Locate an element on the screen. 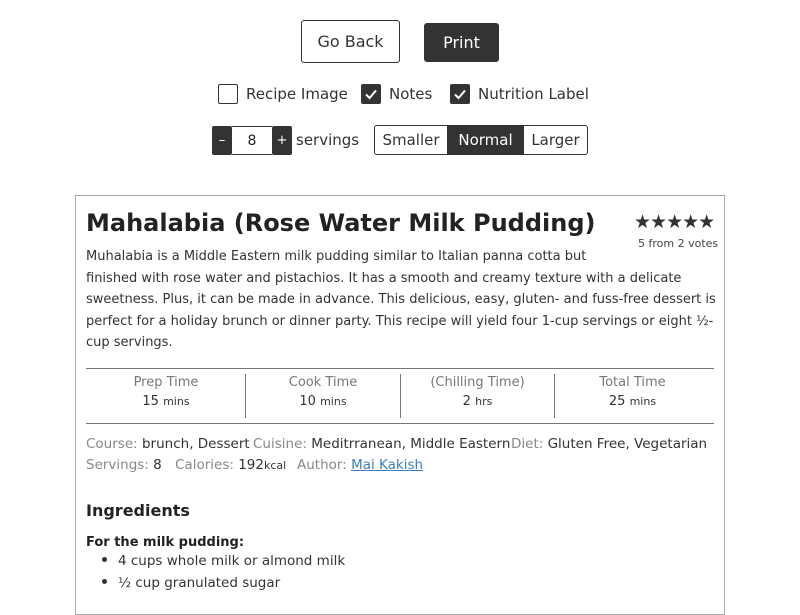 The image size is (800, 615). nutrition-label-checkbox is located at coordinates (460, 94).